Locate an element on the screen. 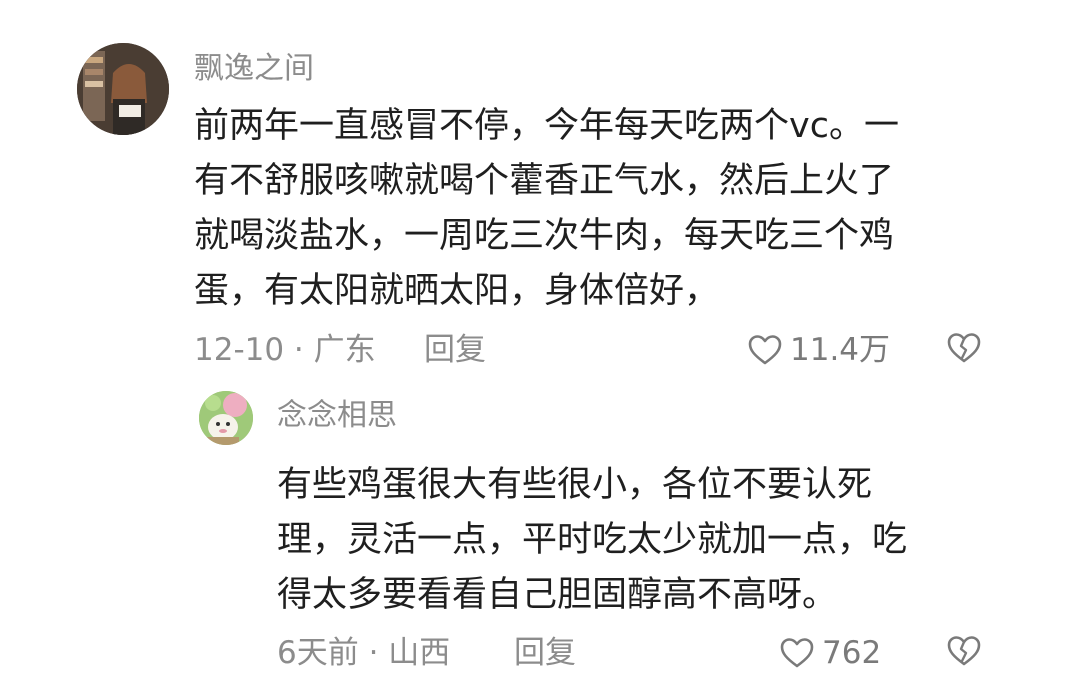 The width and height of the screenshot is (1080, 692). reply-dislike-button is located at coordinates (964, 653).